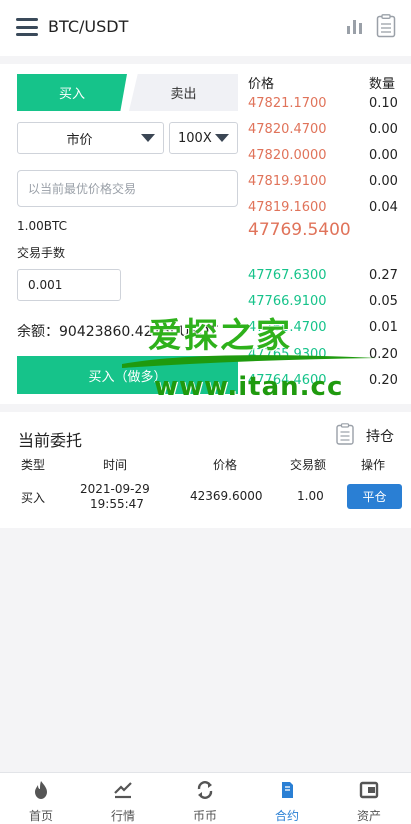 This screenshot has height=824, width=411. I want to click on ask-price: 47819.9100, so click(287, 181).